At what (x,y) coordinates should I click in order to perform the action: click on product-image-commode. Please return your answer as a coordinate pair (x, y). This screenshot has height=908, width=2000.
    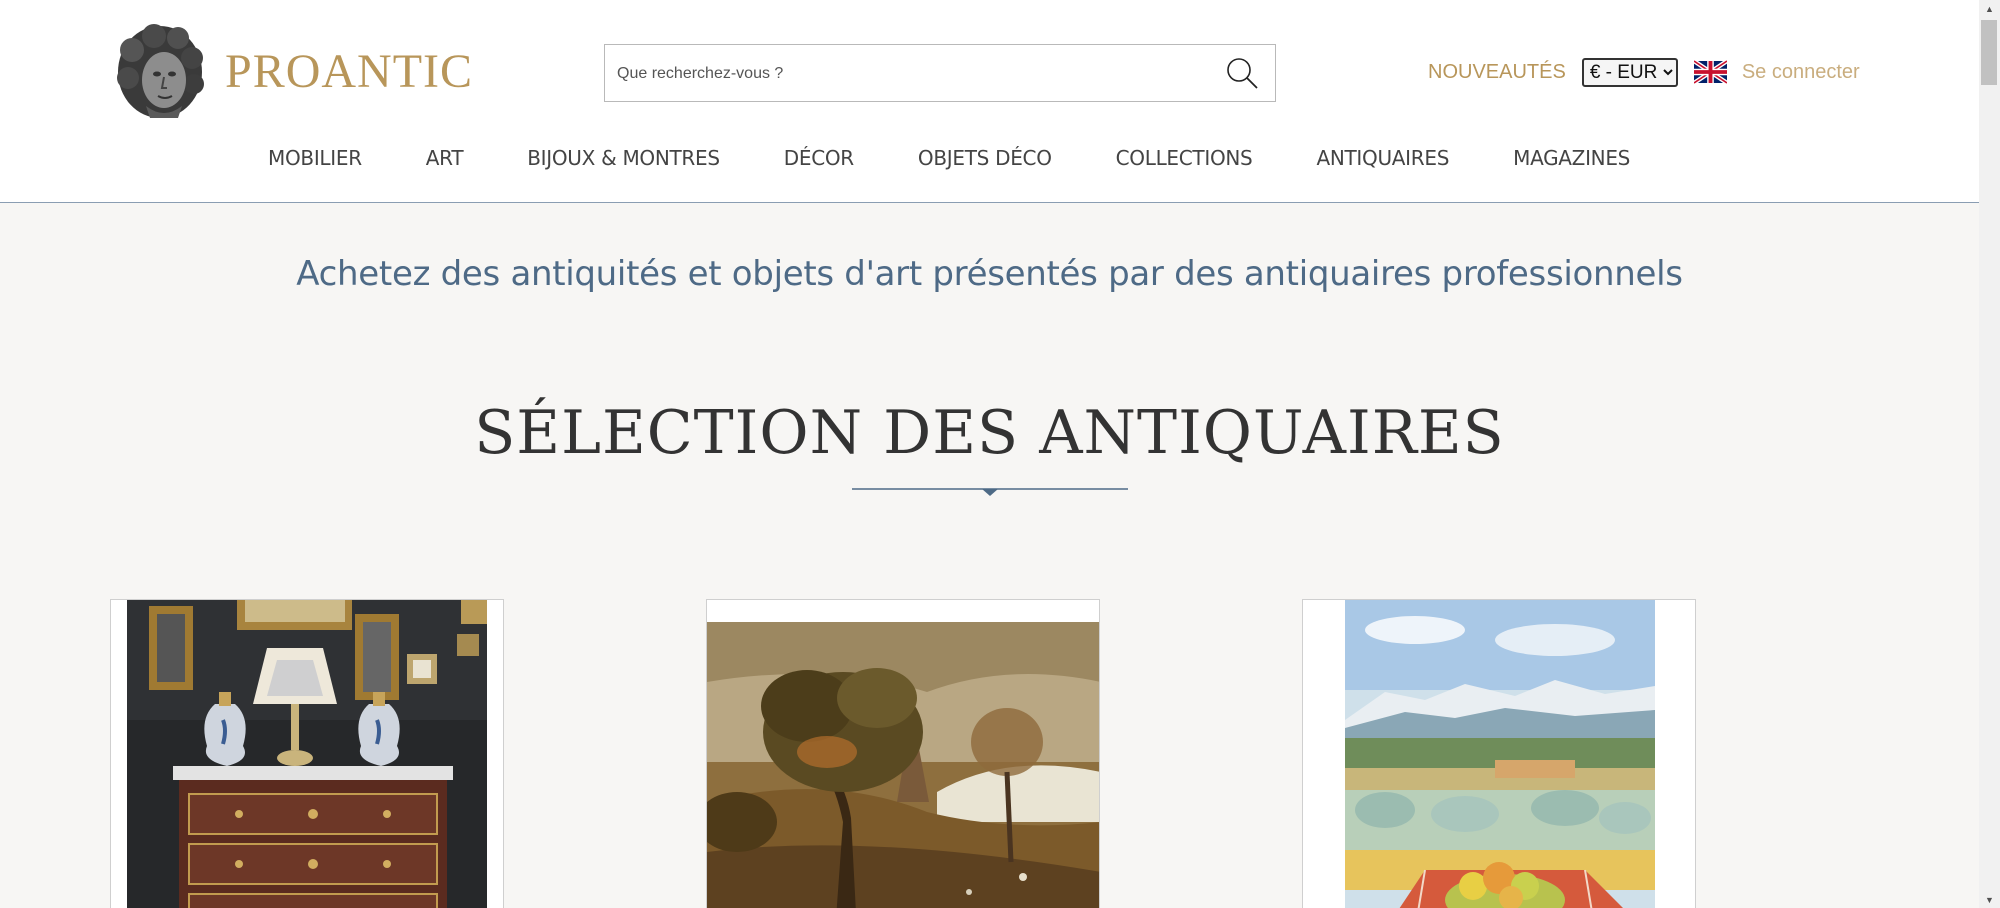
    Looking at the image, I should click on (307, 754).